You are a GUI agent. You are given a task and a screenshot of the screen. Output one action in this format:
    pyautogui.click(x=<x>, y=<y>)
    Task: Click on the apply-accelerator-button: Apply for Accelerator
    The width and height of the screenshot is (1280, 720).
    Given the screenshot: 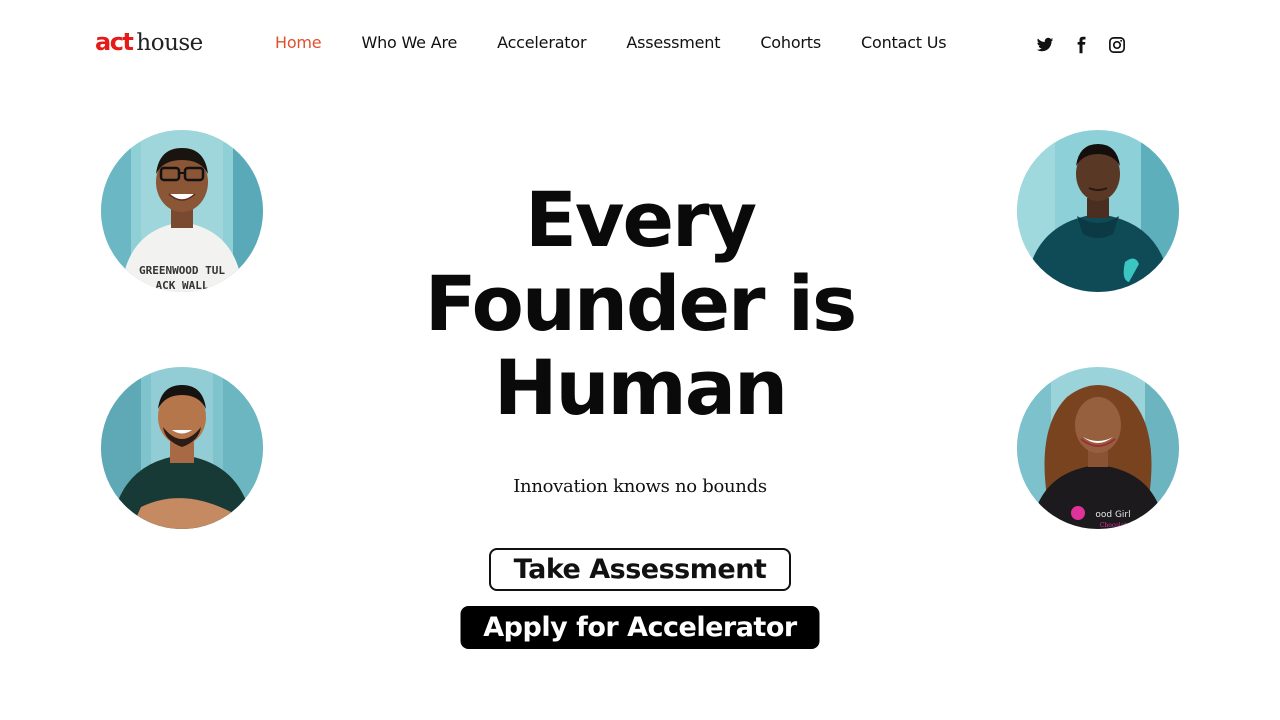 What is the action you would take?
    pyautogui.click(x=640, y=627)
    